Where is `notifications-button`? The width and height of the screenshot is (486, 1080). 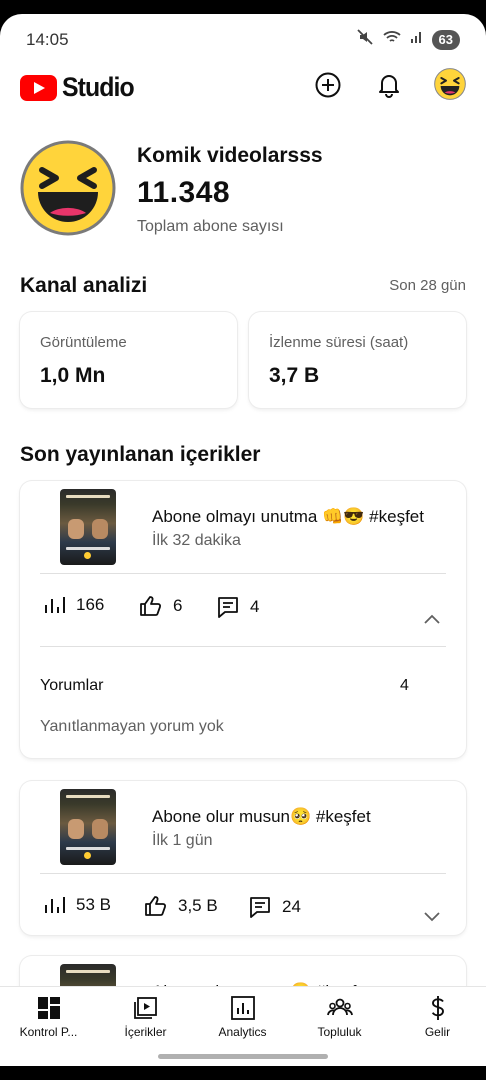 notifications-button is located at coordinates (389, 85).